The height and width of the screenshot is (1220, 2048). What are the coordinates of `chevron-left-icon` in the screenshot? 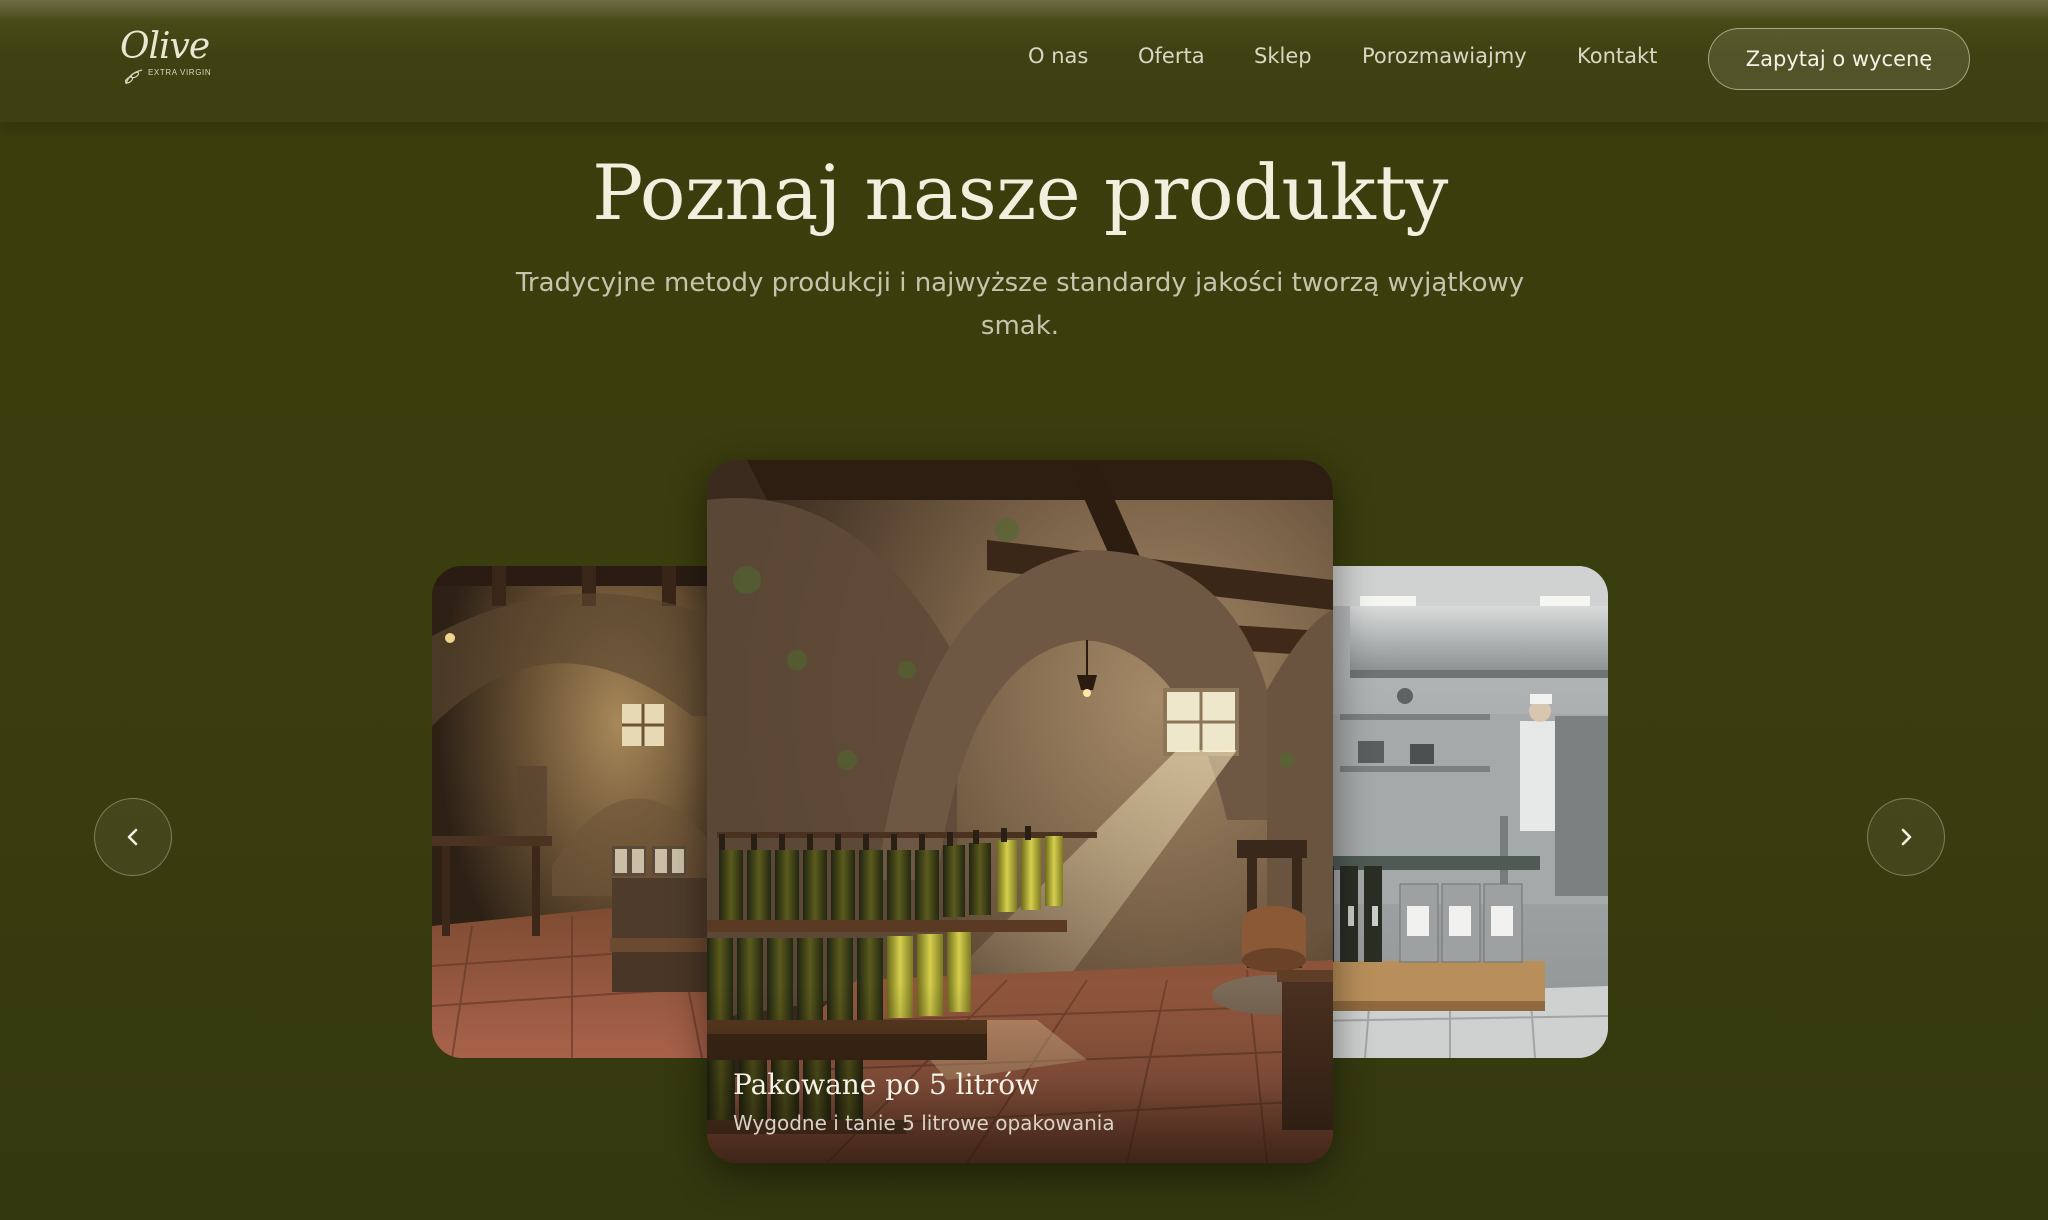 It's located at (132, 837).